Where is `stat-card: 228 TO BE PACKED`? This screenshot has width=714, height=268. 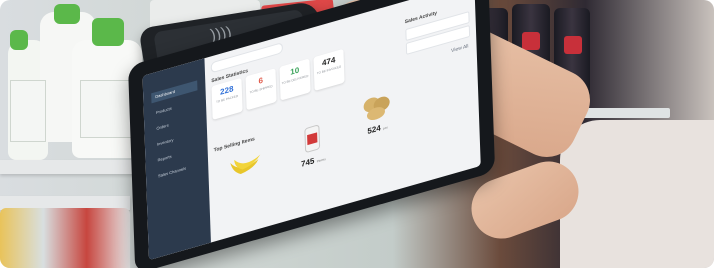
stat-card: 228 TO BE PACKED is located at coordinates (227, 98).